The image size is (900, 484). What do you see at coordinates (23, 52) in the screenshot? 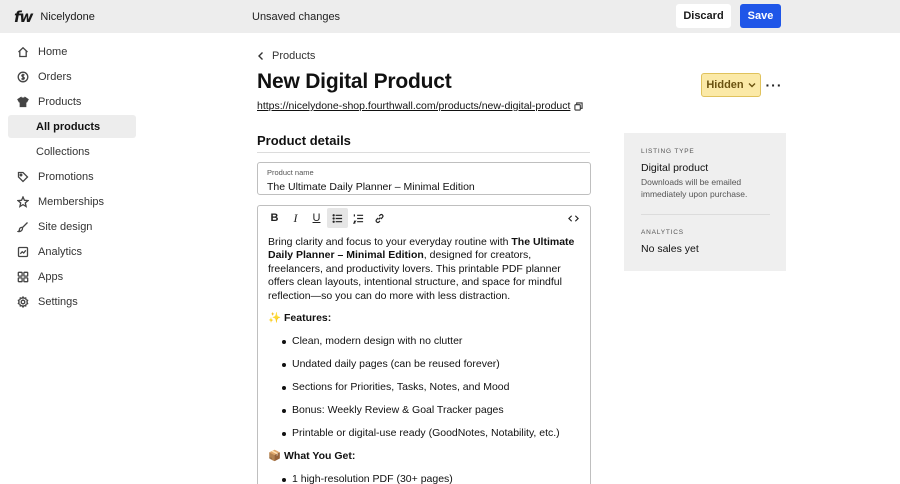
I see `home-icon` at bounding box center [23, 52].